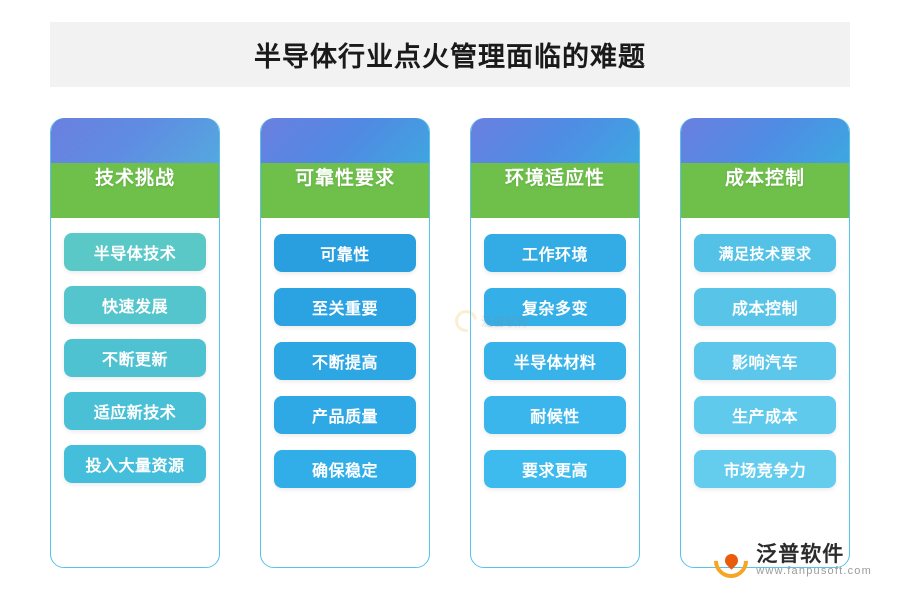  I want to click on list-item: 半导体技术, so click(135, 252).